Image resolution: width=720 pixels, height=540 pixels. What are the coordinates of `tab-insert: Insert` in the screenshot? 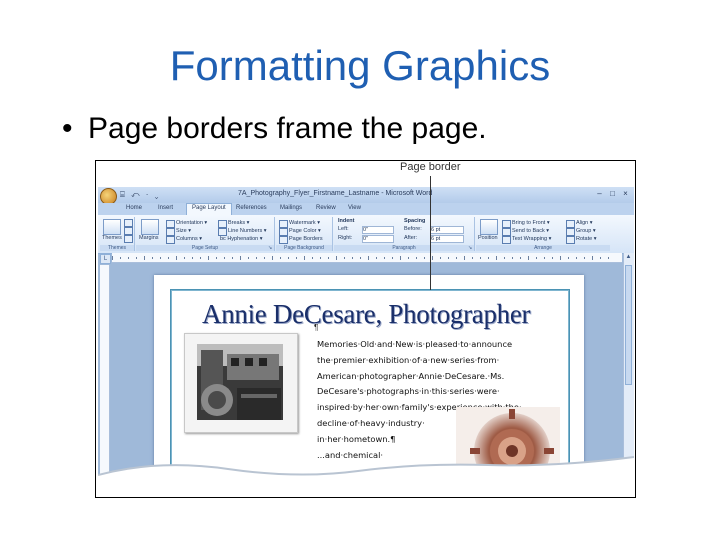 It's located at (165, 208).